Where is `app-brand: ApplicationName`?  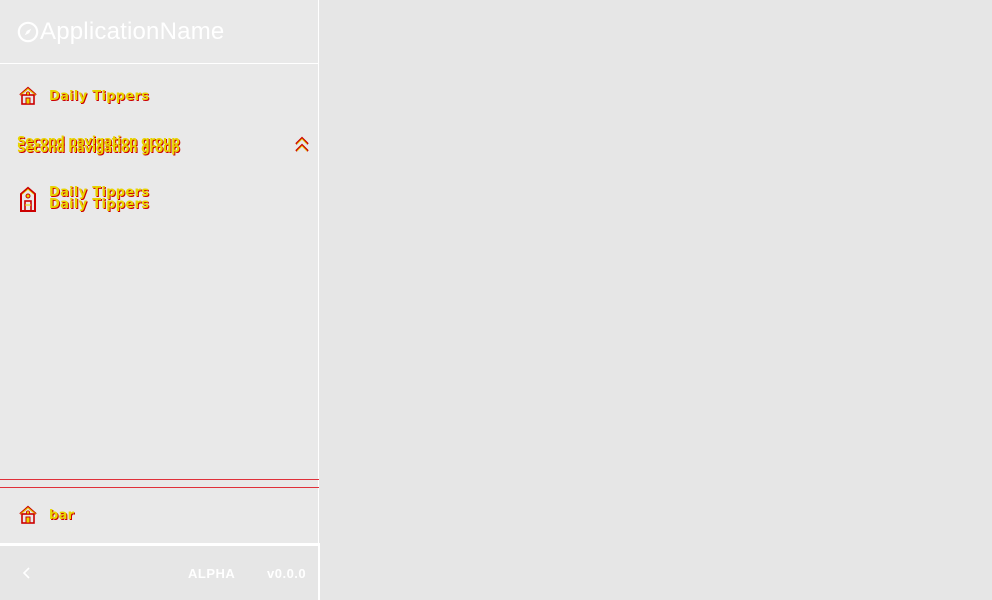
app-brand: ApplicationName is located at coordinates (159, 32).